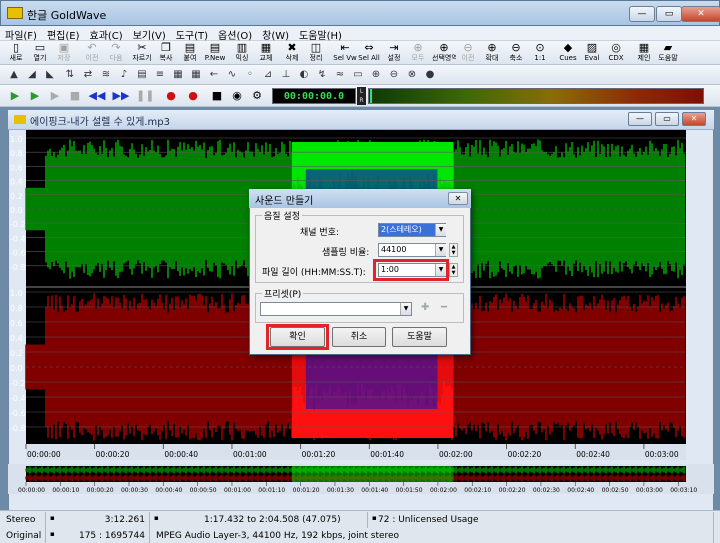 The height and width of the screenshot is (543, 720). What do you see at coordinates (50, 75) in the screenshot?
I see `fade-out-icon: ◣` at bounding box center [50, 75].